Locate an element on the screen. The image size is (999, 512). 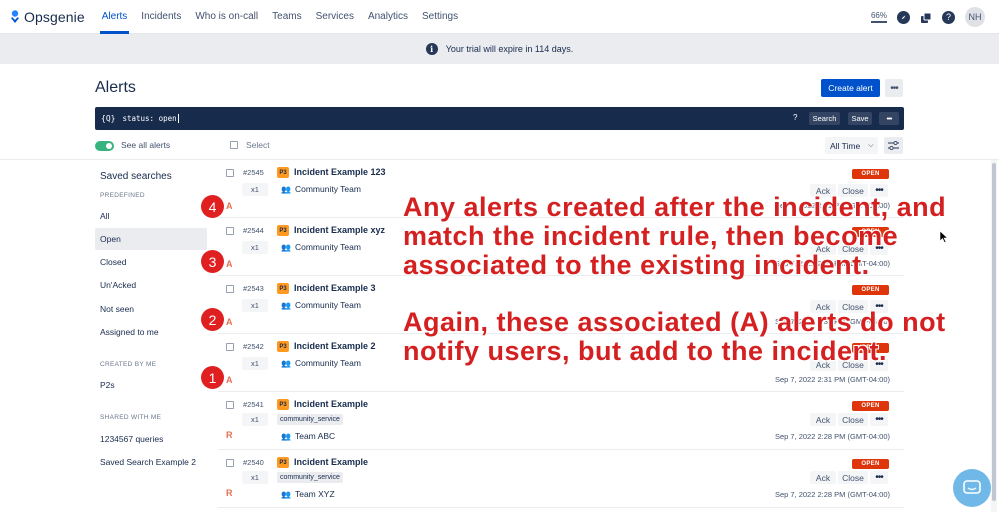
sliders-icon is located at coordinates (893, 145).